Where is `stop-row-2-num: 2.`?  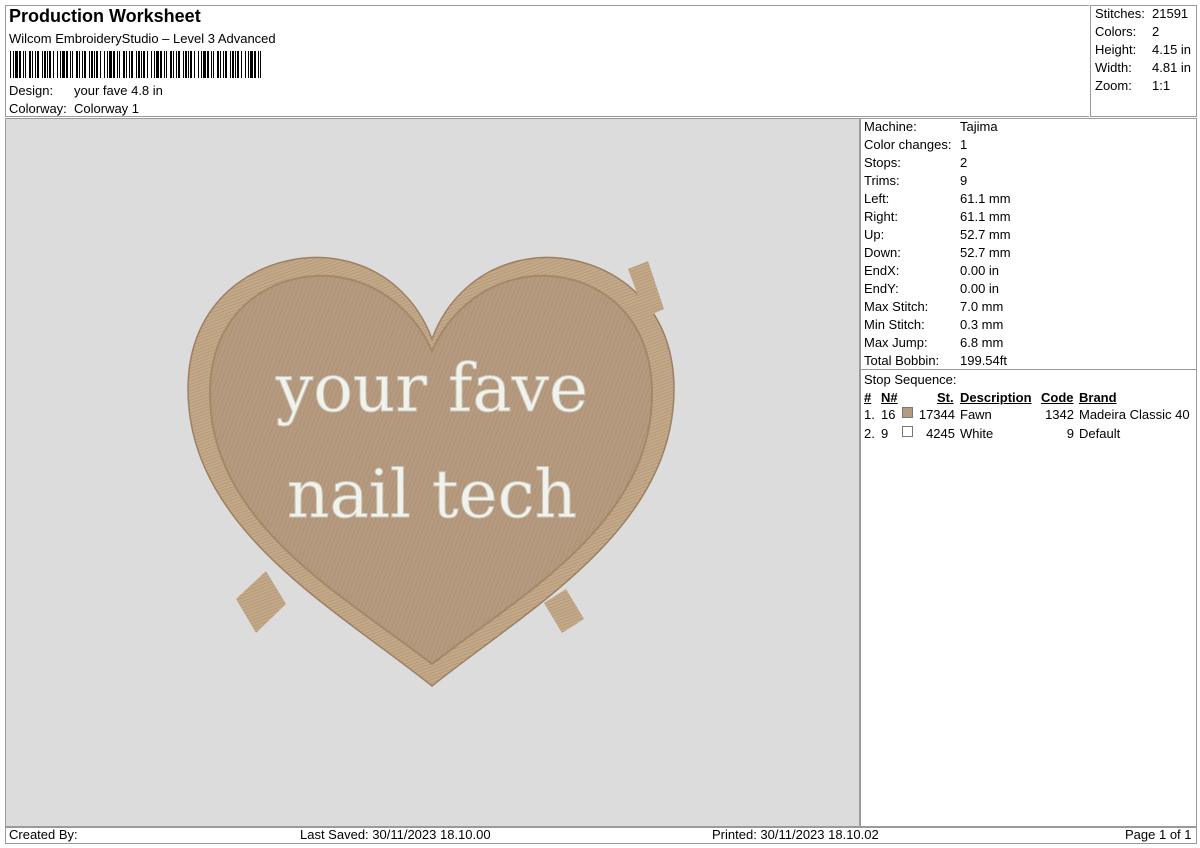
stop-row-2-num: 2. is located at coordinates (869, 433).